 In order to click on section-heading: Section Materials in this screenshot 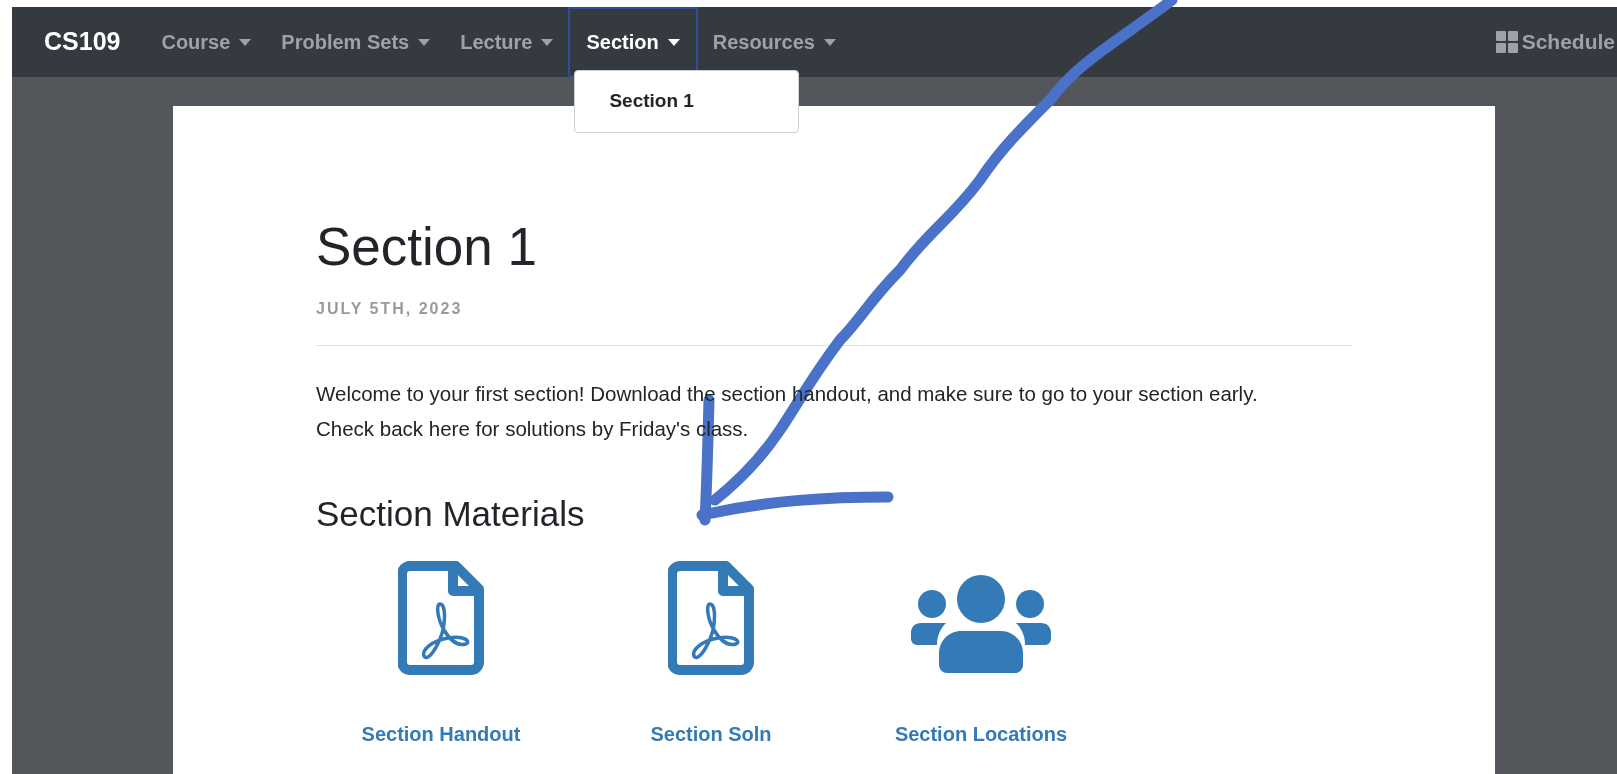, I will do `click(451, 513)`.